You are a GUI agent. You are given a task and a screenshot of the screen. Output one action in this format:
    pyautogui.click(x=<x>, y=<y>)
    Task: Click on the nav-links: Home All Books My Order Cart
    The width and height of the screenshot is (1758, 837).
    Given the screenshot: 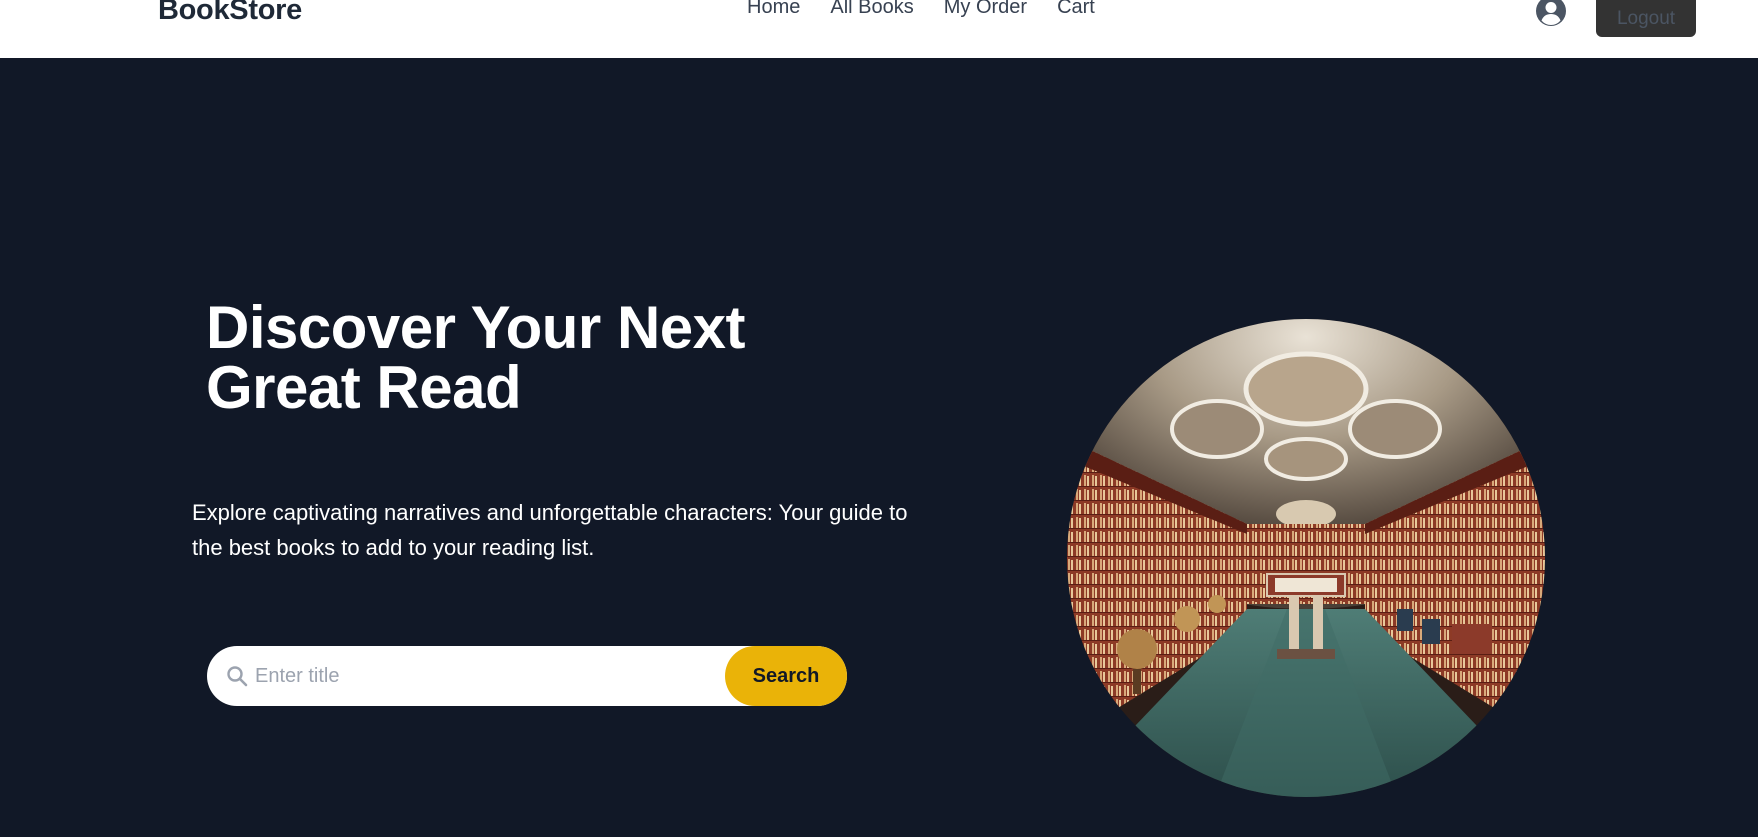 What is the action you would take?
    pyautogui.click(x=921, y=9)
    